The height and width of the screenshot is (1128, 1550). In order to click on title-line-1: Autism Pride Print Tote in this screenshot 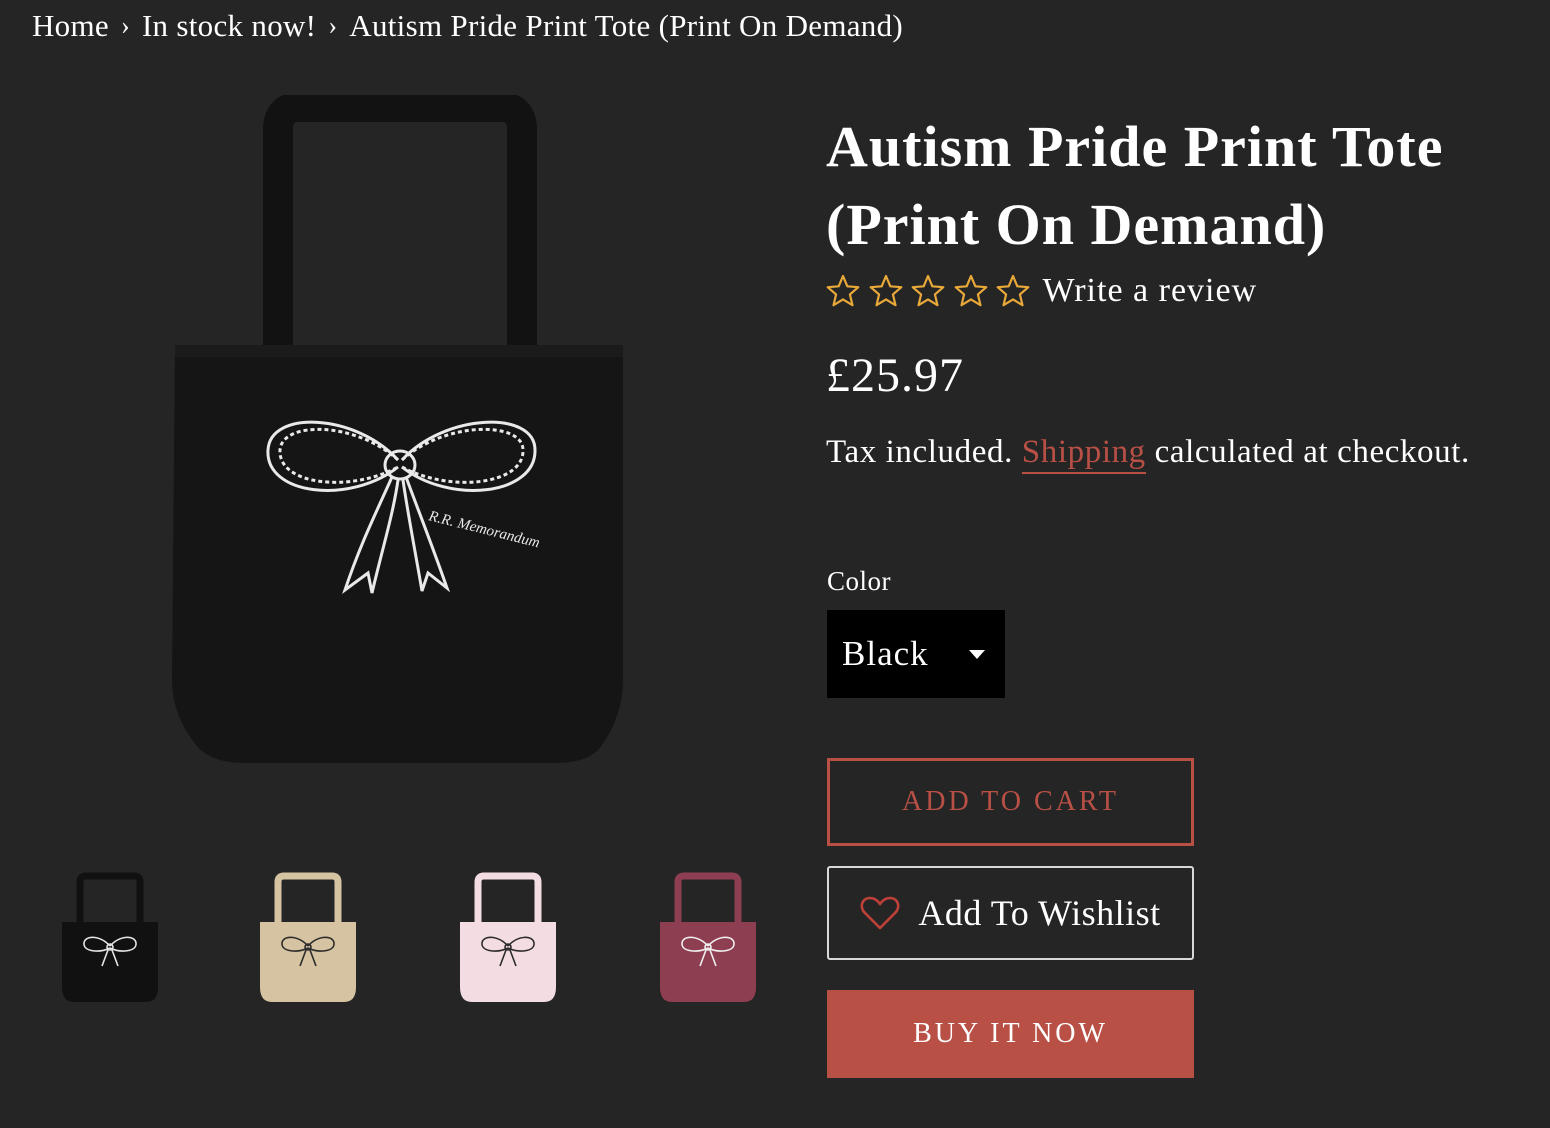, I will do `click(1135, 146)`.